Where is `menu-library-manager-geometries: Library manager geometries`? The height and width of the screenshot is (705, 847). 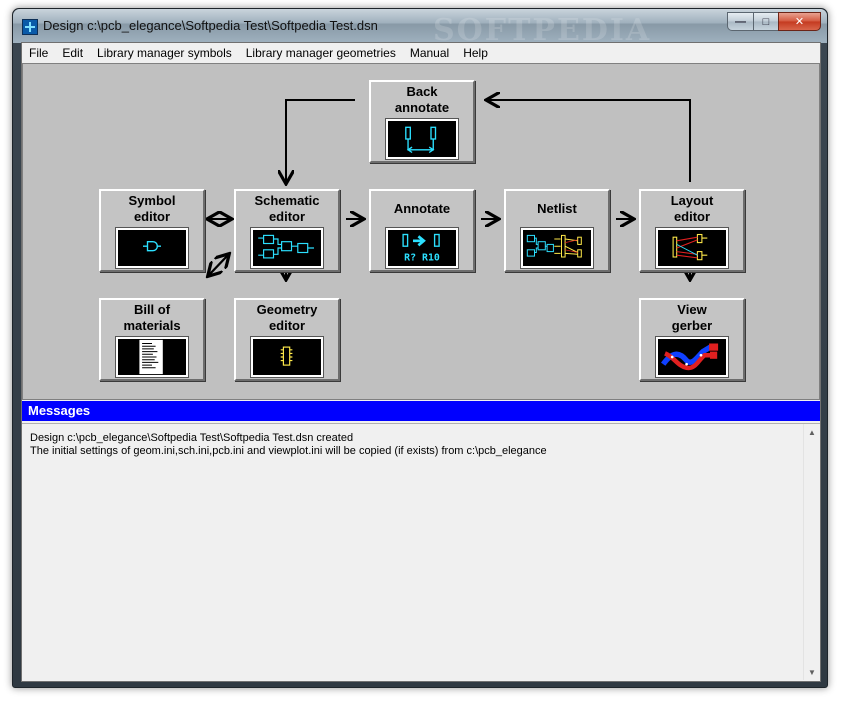
menu-library-manager-geometries: Library manager geometries is located at coordinates (321, 53).